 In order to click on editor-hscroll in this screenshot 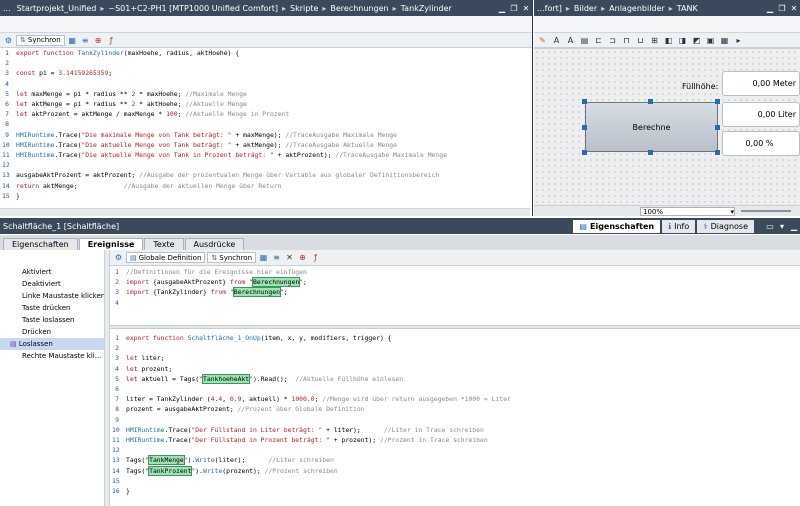, I will do `click(265, 212)`.